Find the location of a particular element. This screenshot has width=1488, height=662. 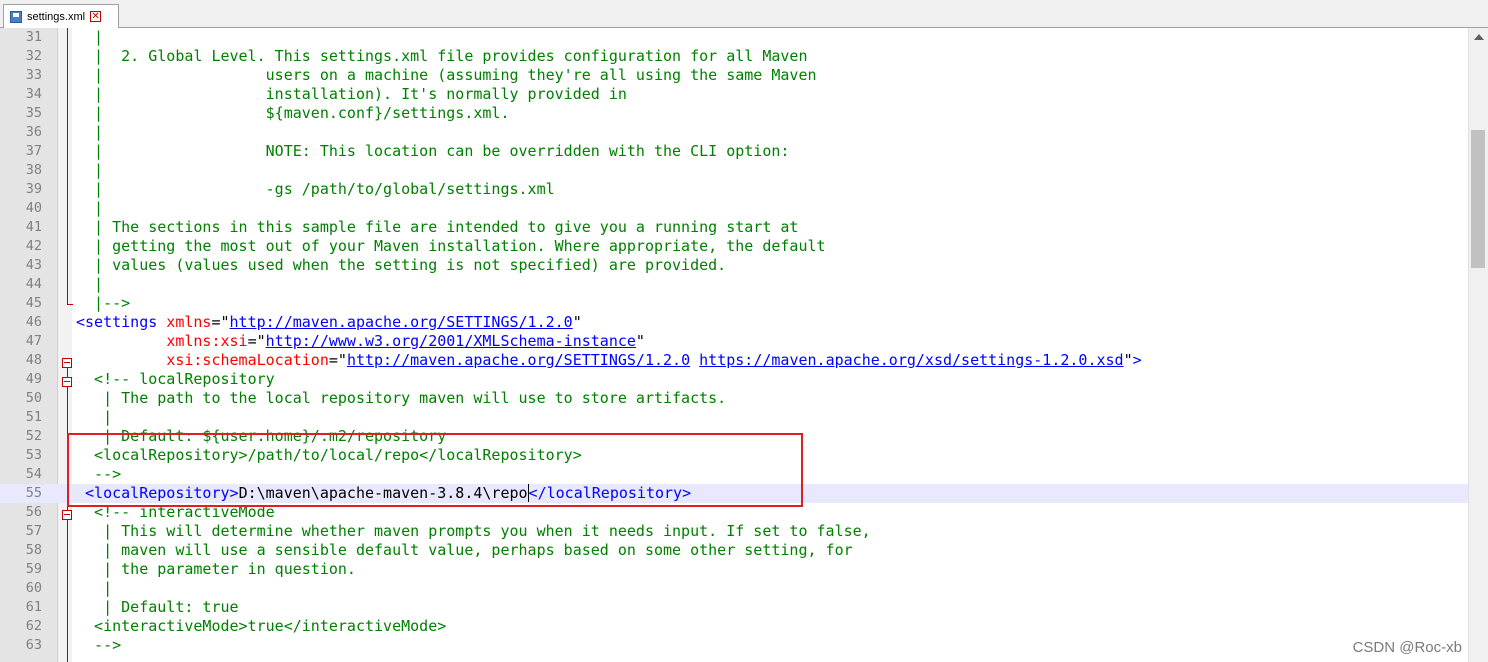

xml-tag: <settings is located at coordinates (117, 322).